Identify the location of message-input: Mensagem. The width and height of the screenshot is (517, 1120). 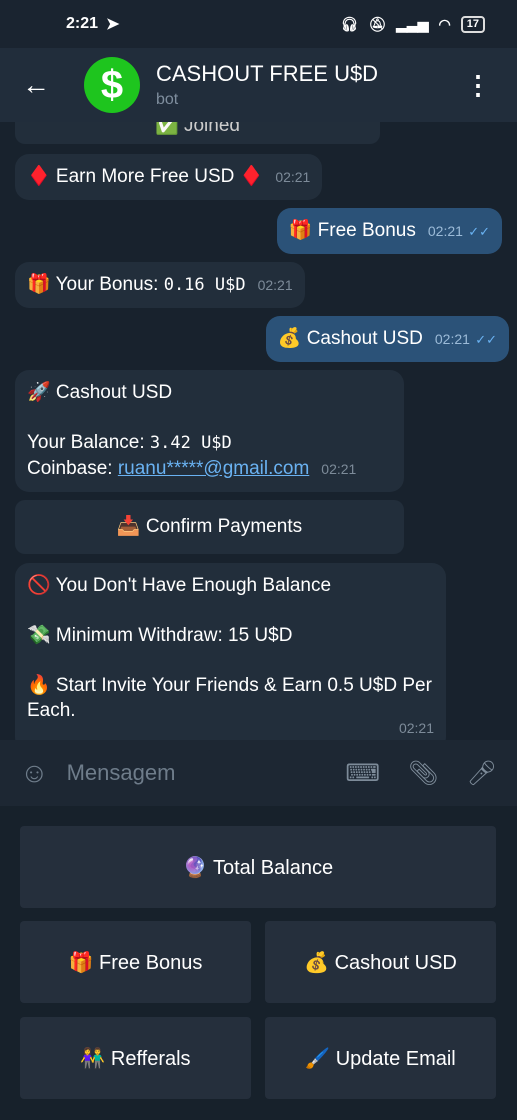
(192, 773).